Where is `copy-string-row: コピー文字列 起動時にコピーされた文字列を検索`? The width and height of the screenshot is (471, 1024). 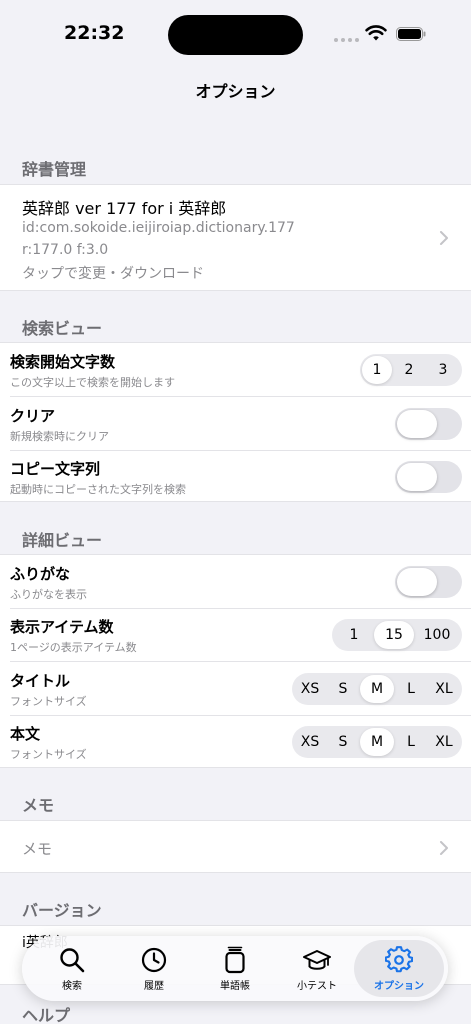
copy-string-row: コピー文字列 起動時にコピーされた文字列を検索 is located at coordinates (235, 476).